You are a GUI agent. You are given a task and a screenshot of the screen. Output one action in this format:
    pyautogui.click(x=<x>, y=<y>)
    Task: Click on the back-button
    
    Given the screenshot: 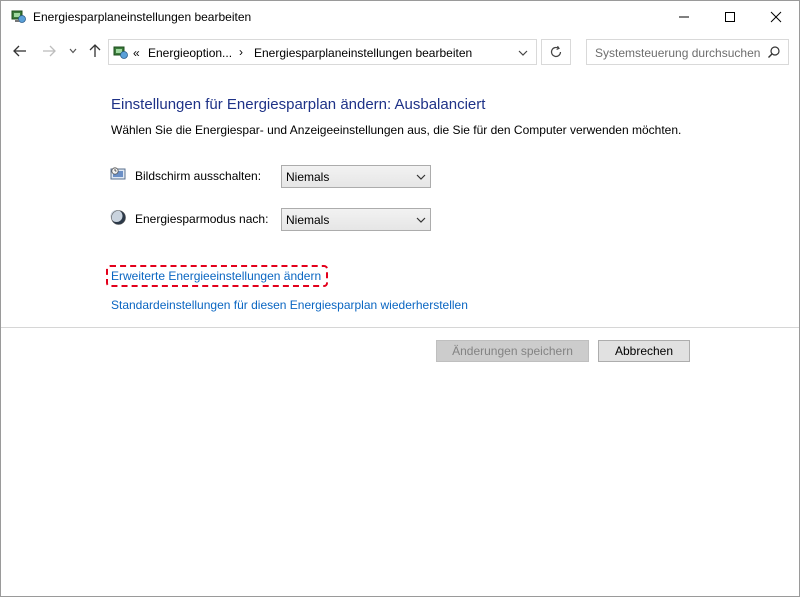 What is the action you would take?
    pyautogui.click(x=20, y=51)
    